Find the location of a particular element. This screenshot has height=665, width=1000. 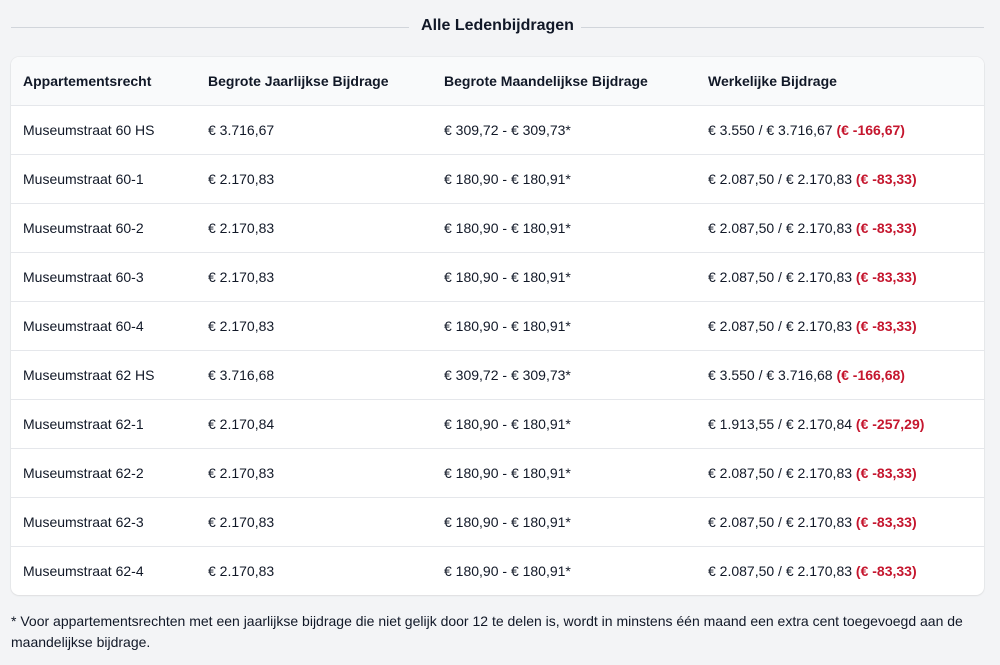

cell-actual: € 1.913,55 / € 2.170,84 (€ -257,29) is located at coordinates (840, 424).